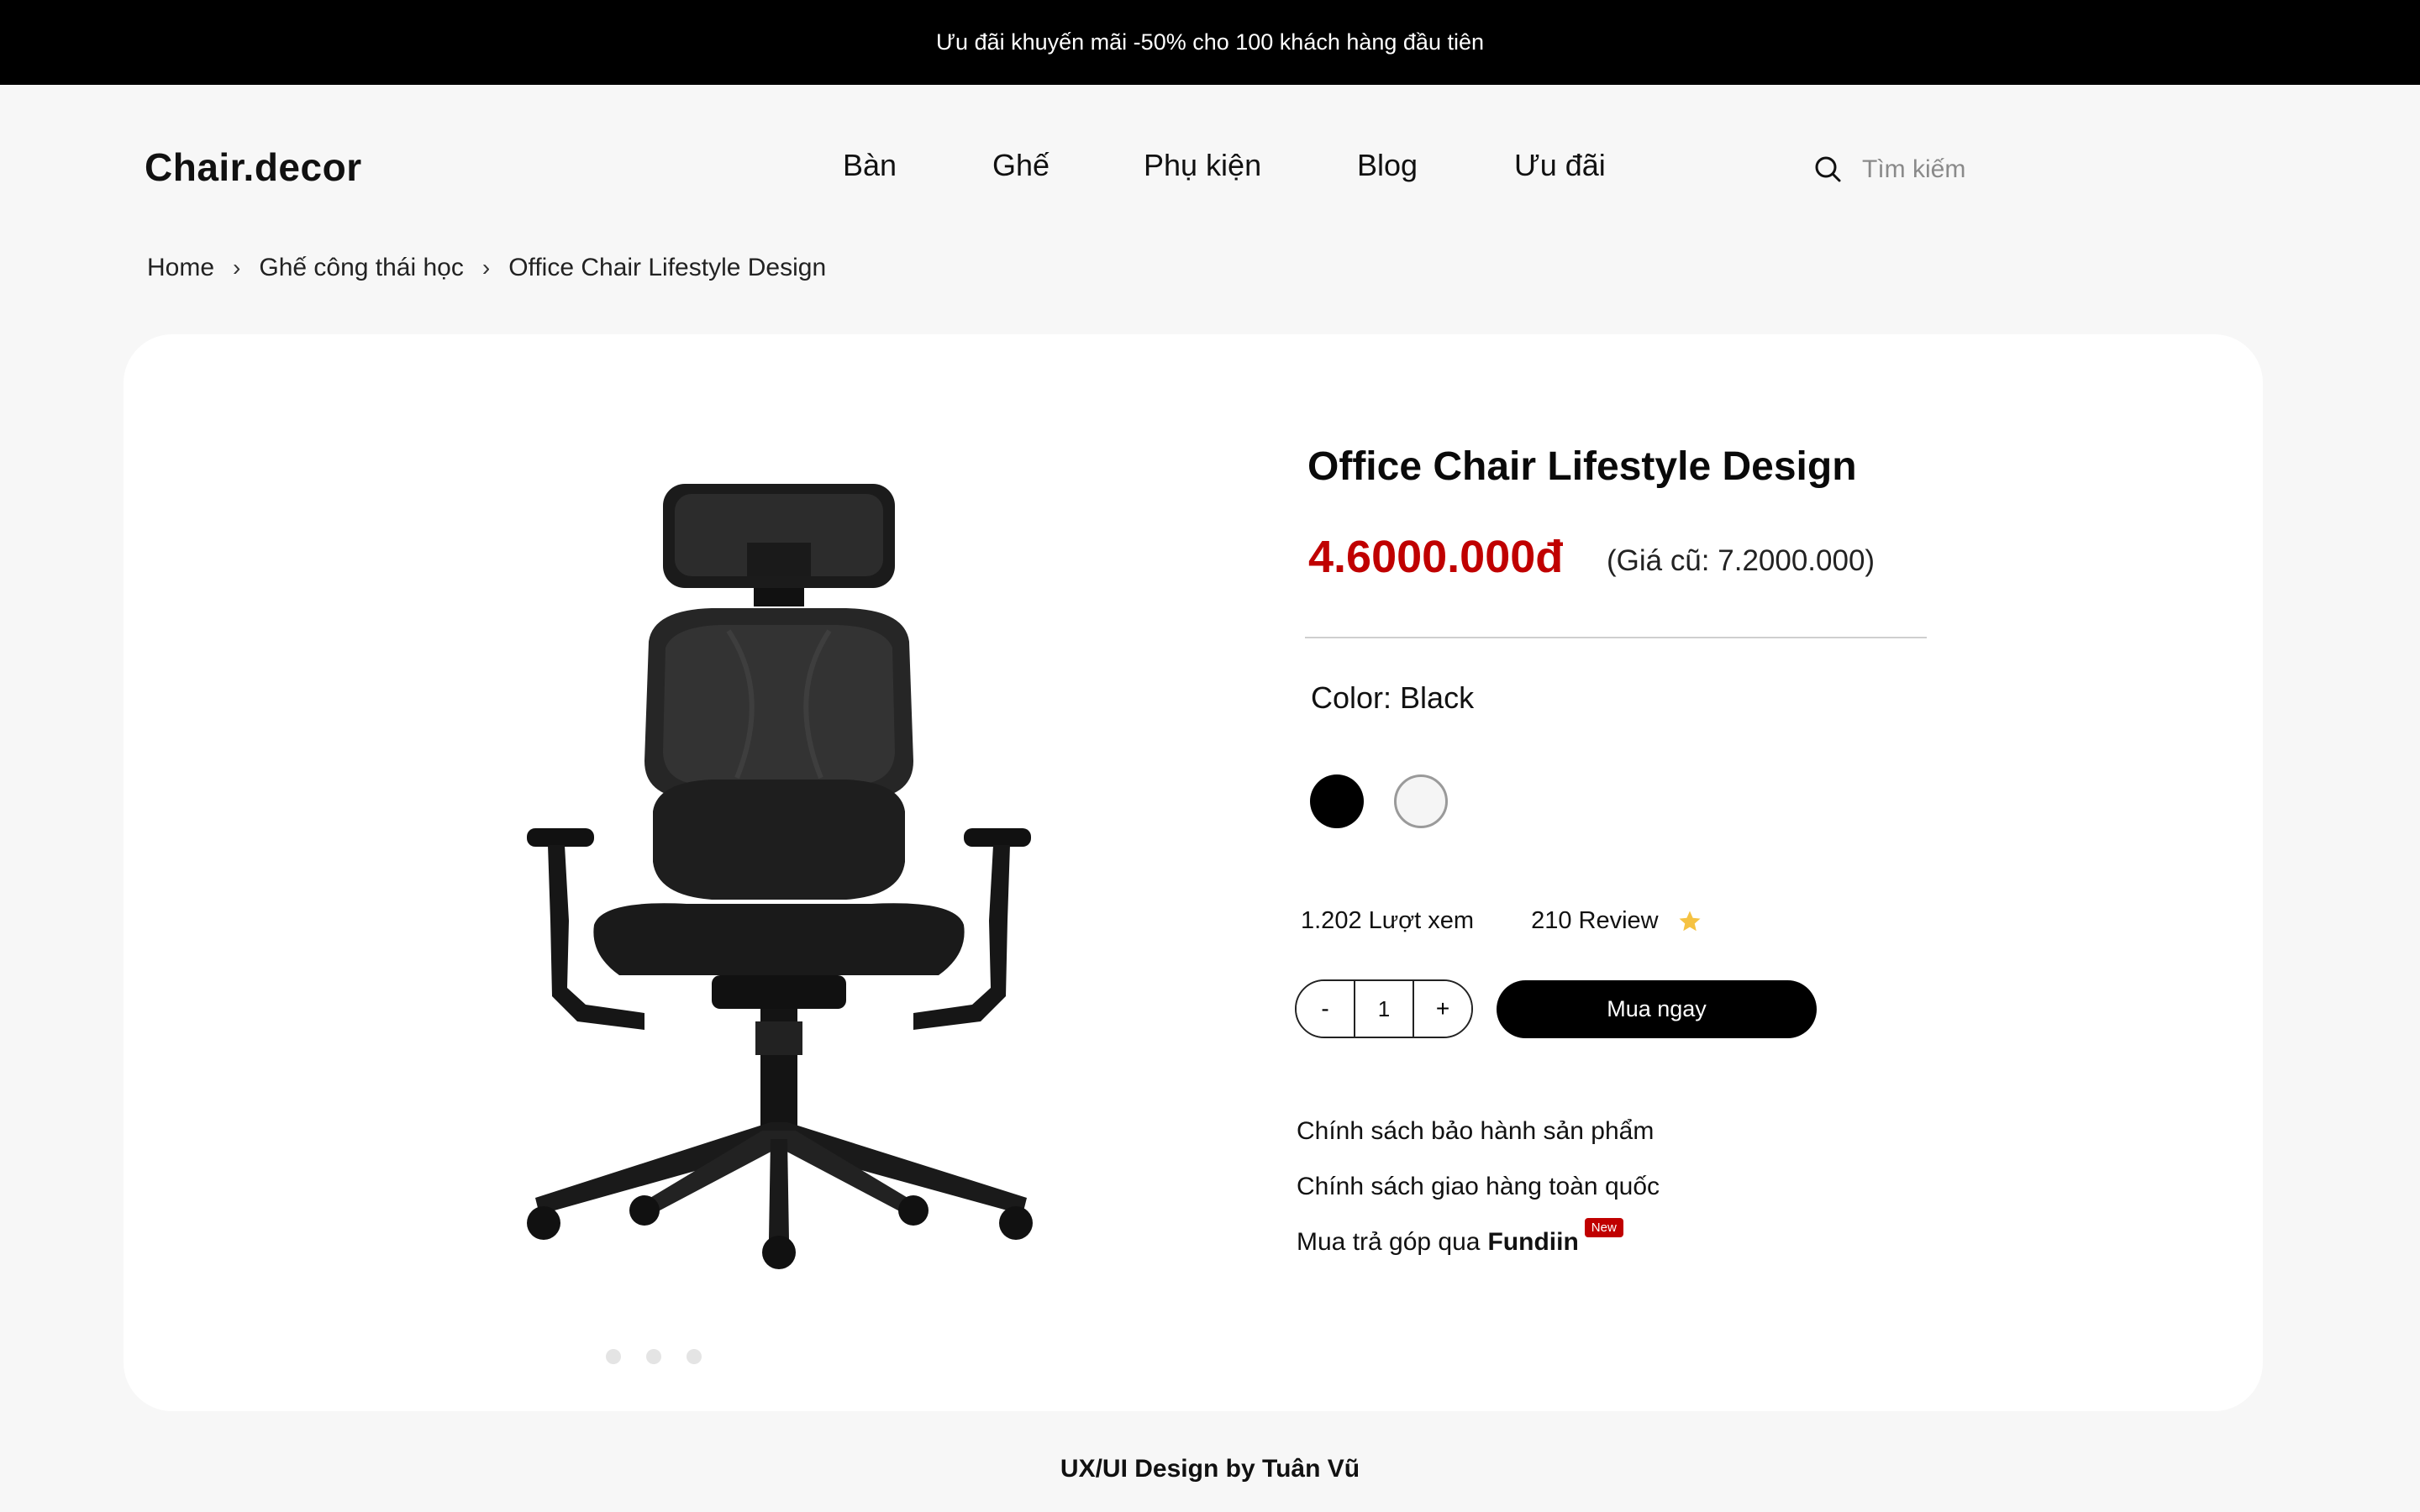 Image resolution: width=2420 pixels, height=1512 pixels. What do you see at coordinates (780, 876) in the screenshot?
I see `office-chair-image` at bounding box center [780, 876].